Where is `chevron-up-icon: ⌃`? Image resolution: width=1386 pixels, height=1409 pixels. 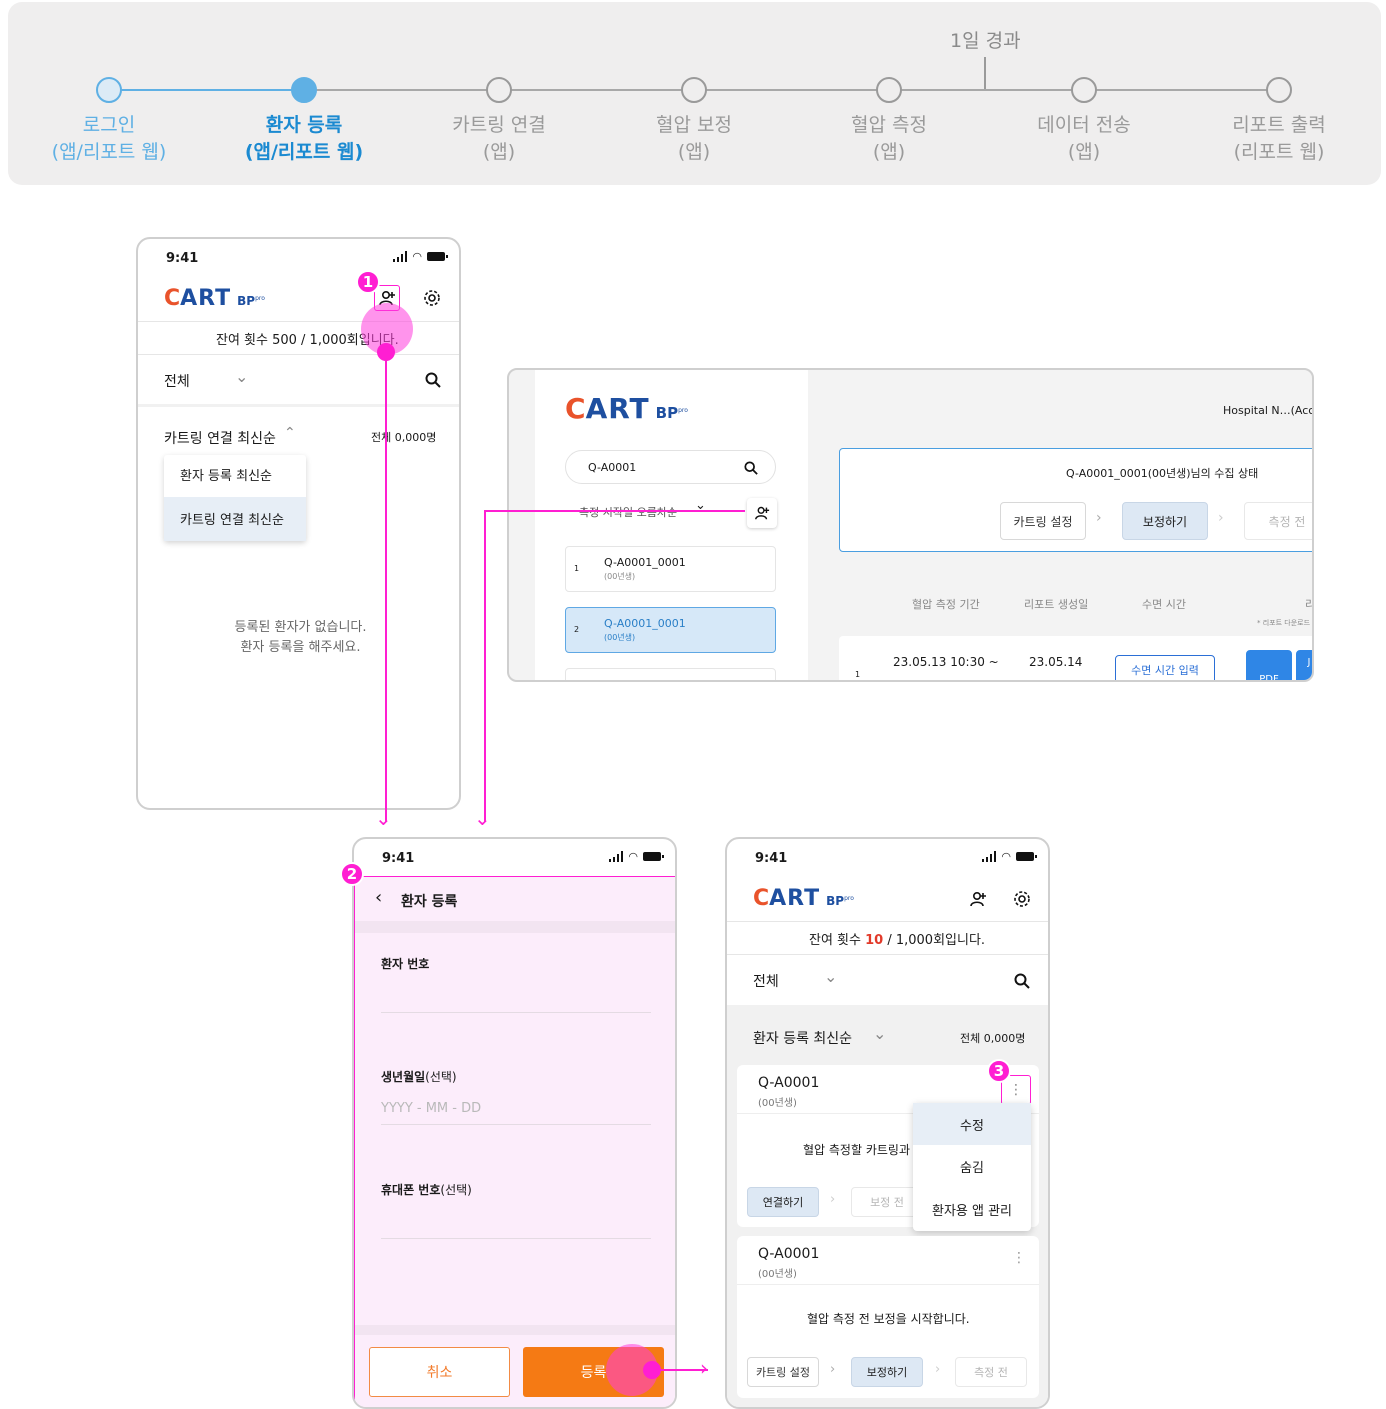 chevron-up-icon: ⌃ is located at coordinates (290, 433).